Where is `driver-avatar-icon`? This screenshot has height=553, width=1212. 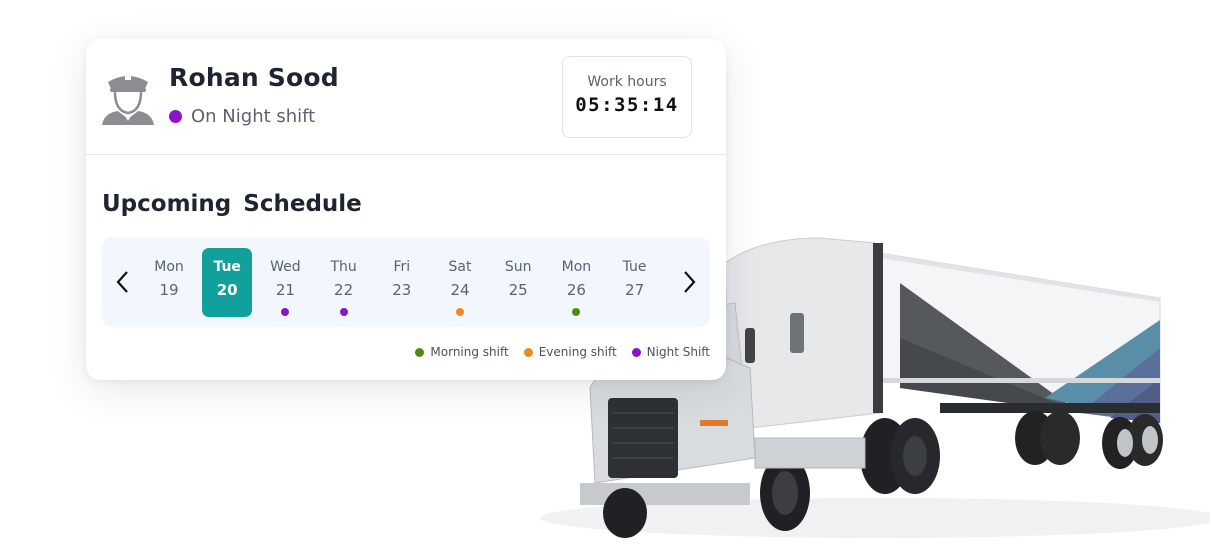
driver-avatar-icon is located at coordinates (128, 100).